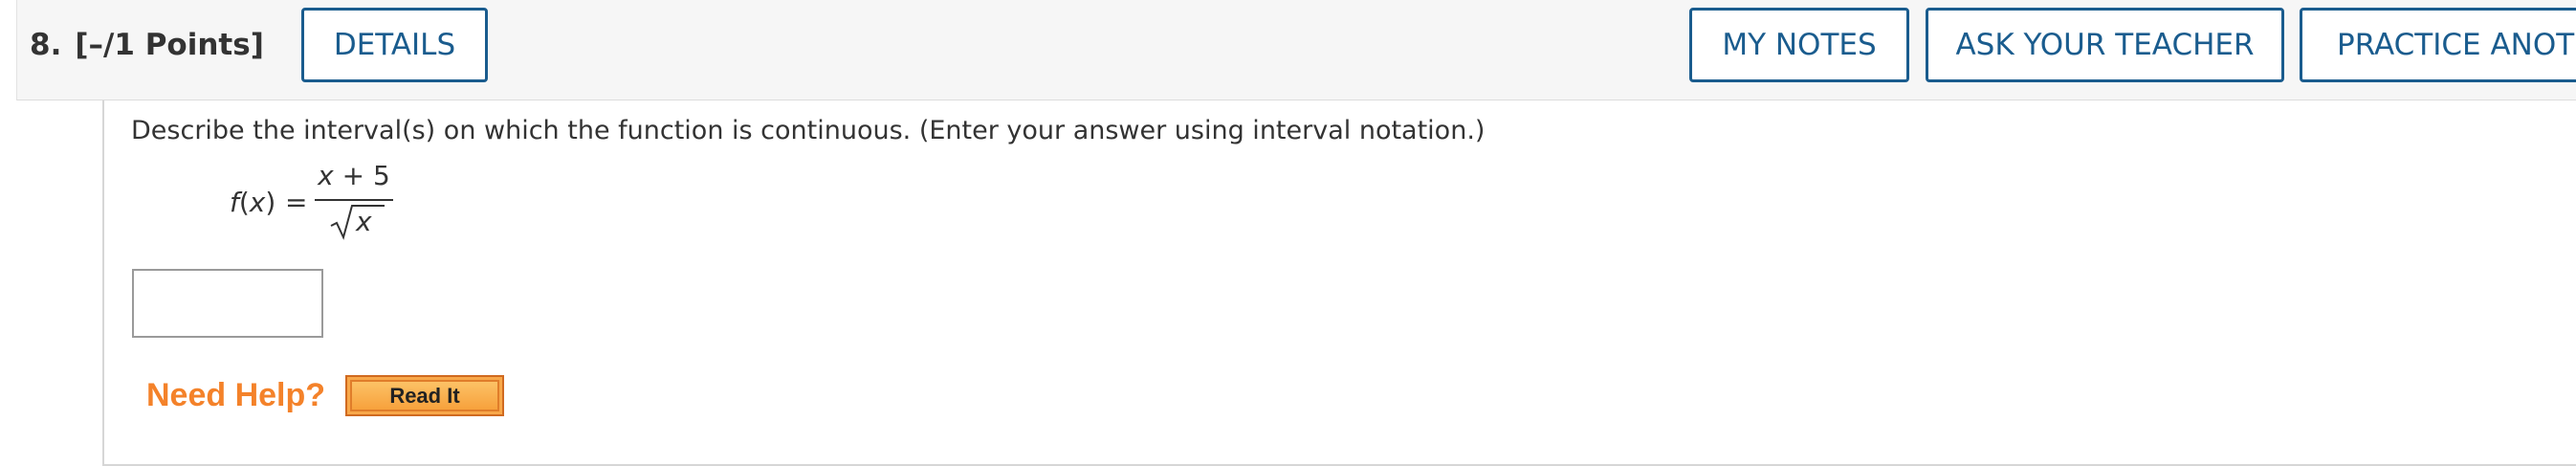 This screenshot has height=466, width=2576. Describe the element at coordinates (236, 395) in the screenshot. I see `need-help-label: Need Help?` at that location.